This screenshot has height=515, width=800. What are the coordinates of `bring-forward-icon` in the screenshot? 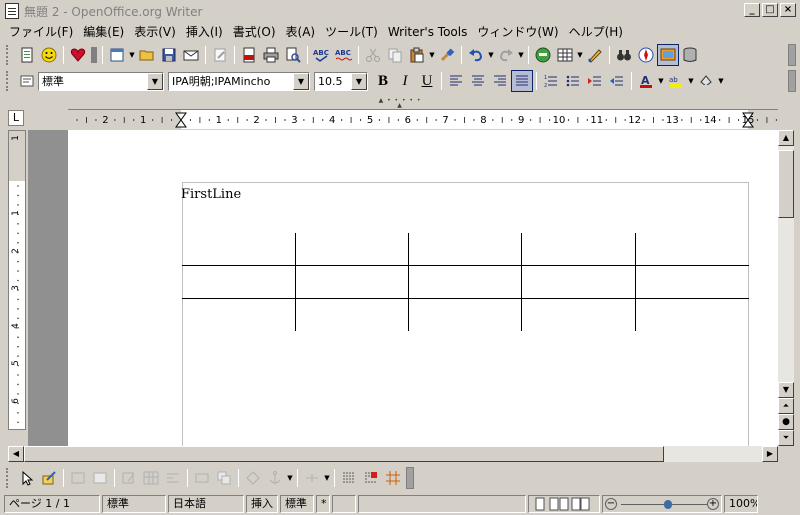 It's located at (253, 478).